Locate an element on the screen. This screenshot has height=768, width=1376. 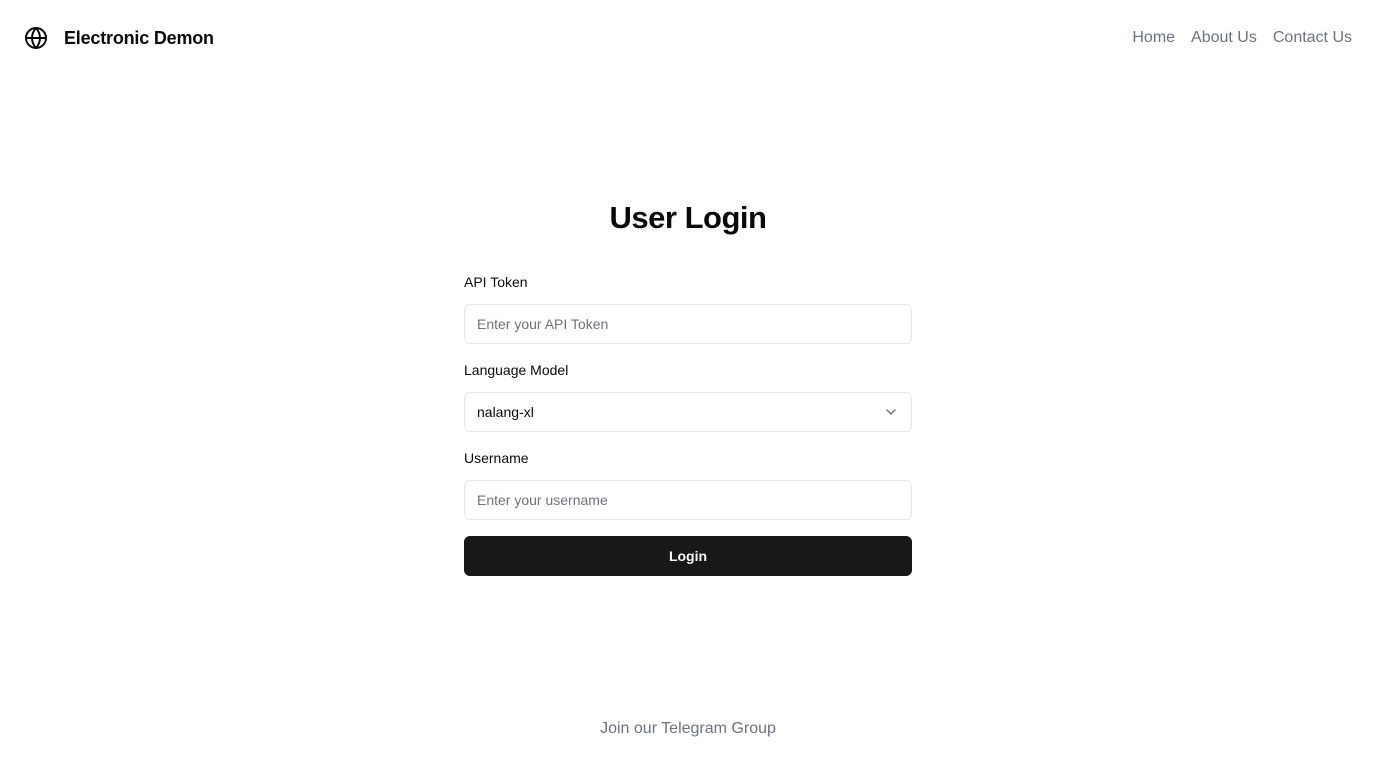
nav-link-about-us: About Us is located at coordinates (1224, 38).